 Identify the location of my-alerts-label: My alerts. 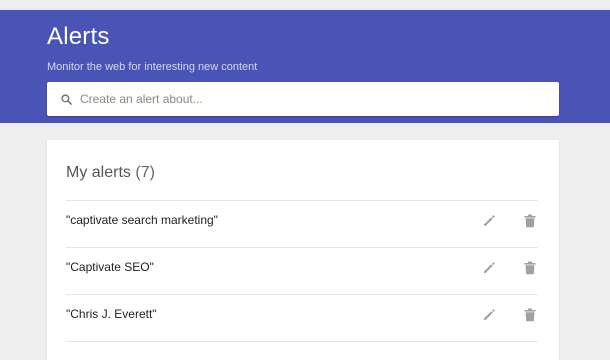
(98, 172).